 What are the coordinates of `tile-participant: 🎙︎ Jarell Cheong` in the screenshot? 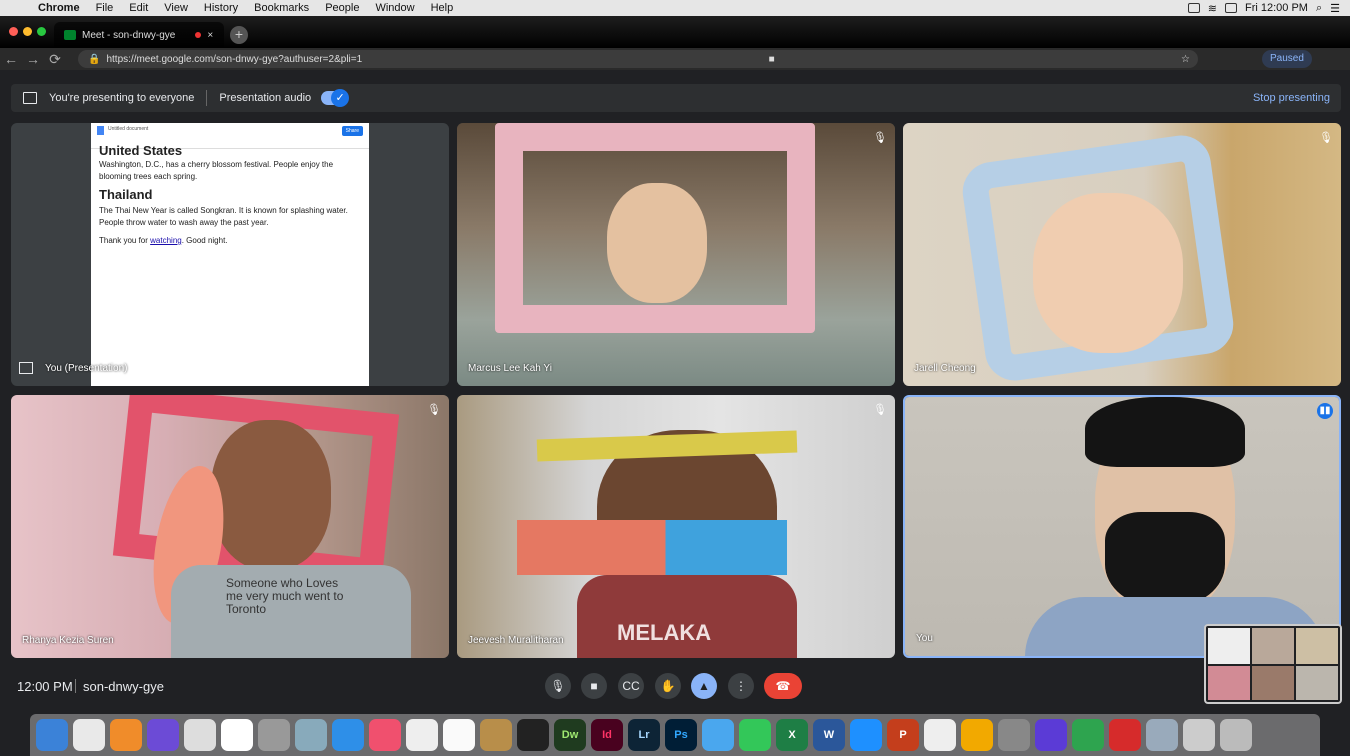 It's located at (1122, 254).